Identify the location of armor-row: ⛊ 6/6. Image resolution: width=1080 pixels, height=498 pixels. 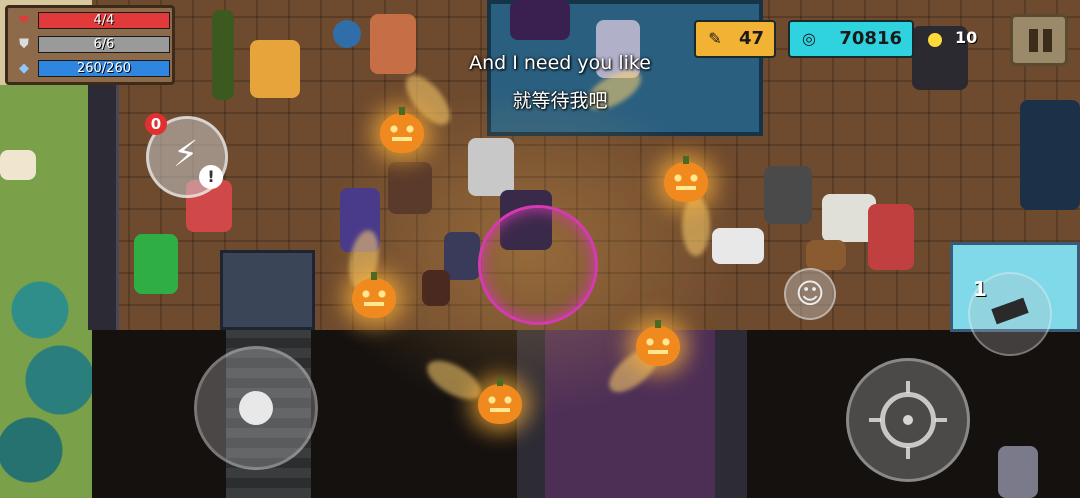
(96, 45).